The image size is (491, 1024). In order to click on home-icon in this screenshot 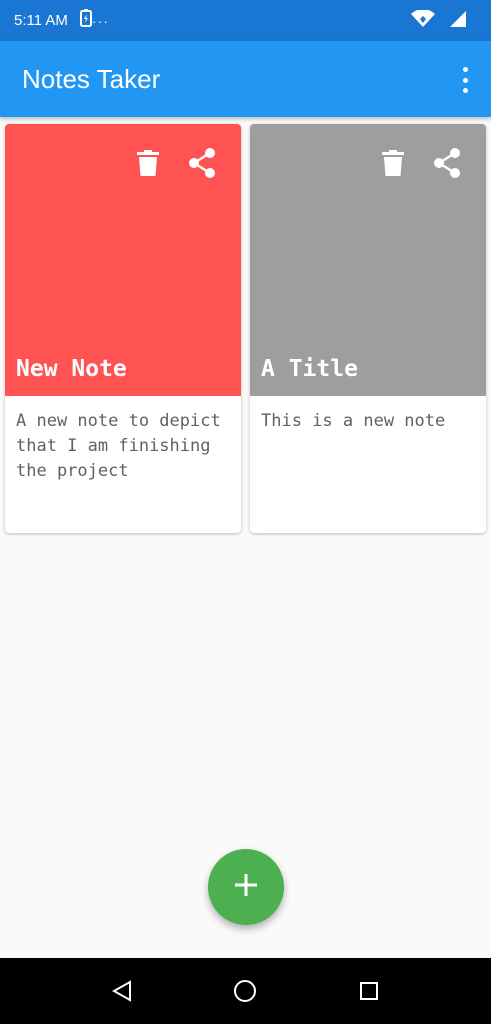, I will do `click(245, 991)`.